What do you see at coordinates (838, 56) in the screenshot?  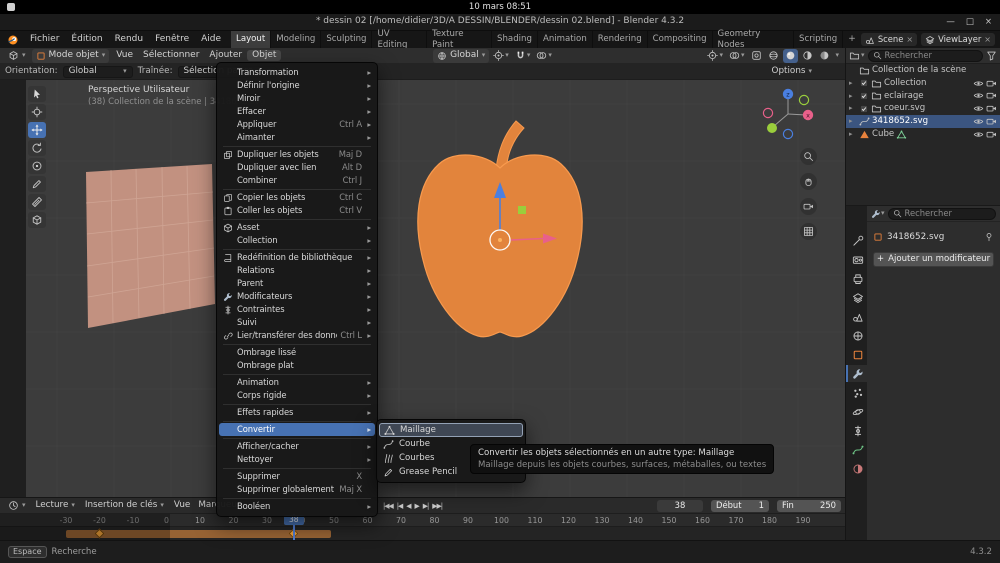 I see `shading-dropdown: ▾` at bounding box center [838, 56].